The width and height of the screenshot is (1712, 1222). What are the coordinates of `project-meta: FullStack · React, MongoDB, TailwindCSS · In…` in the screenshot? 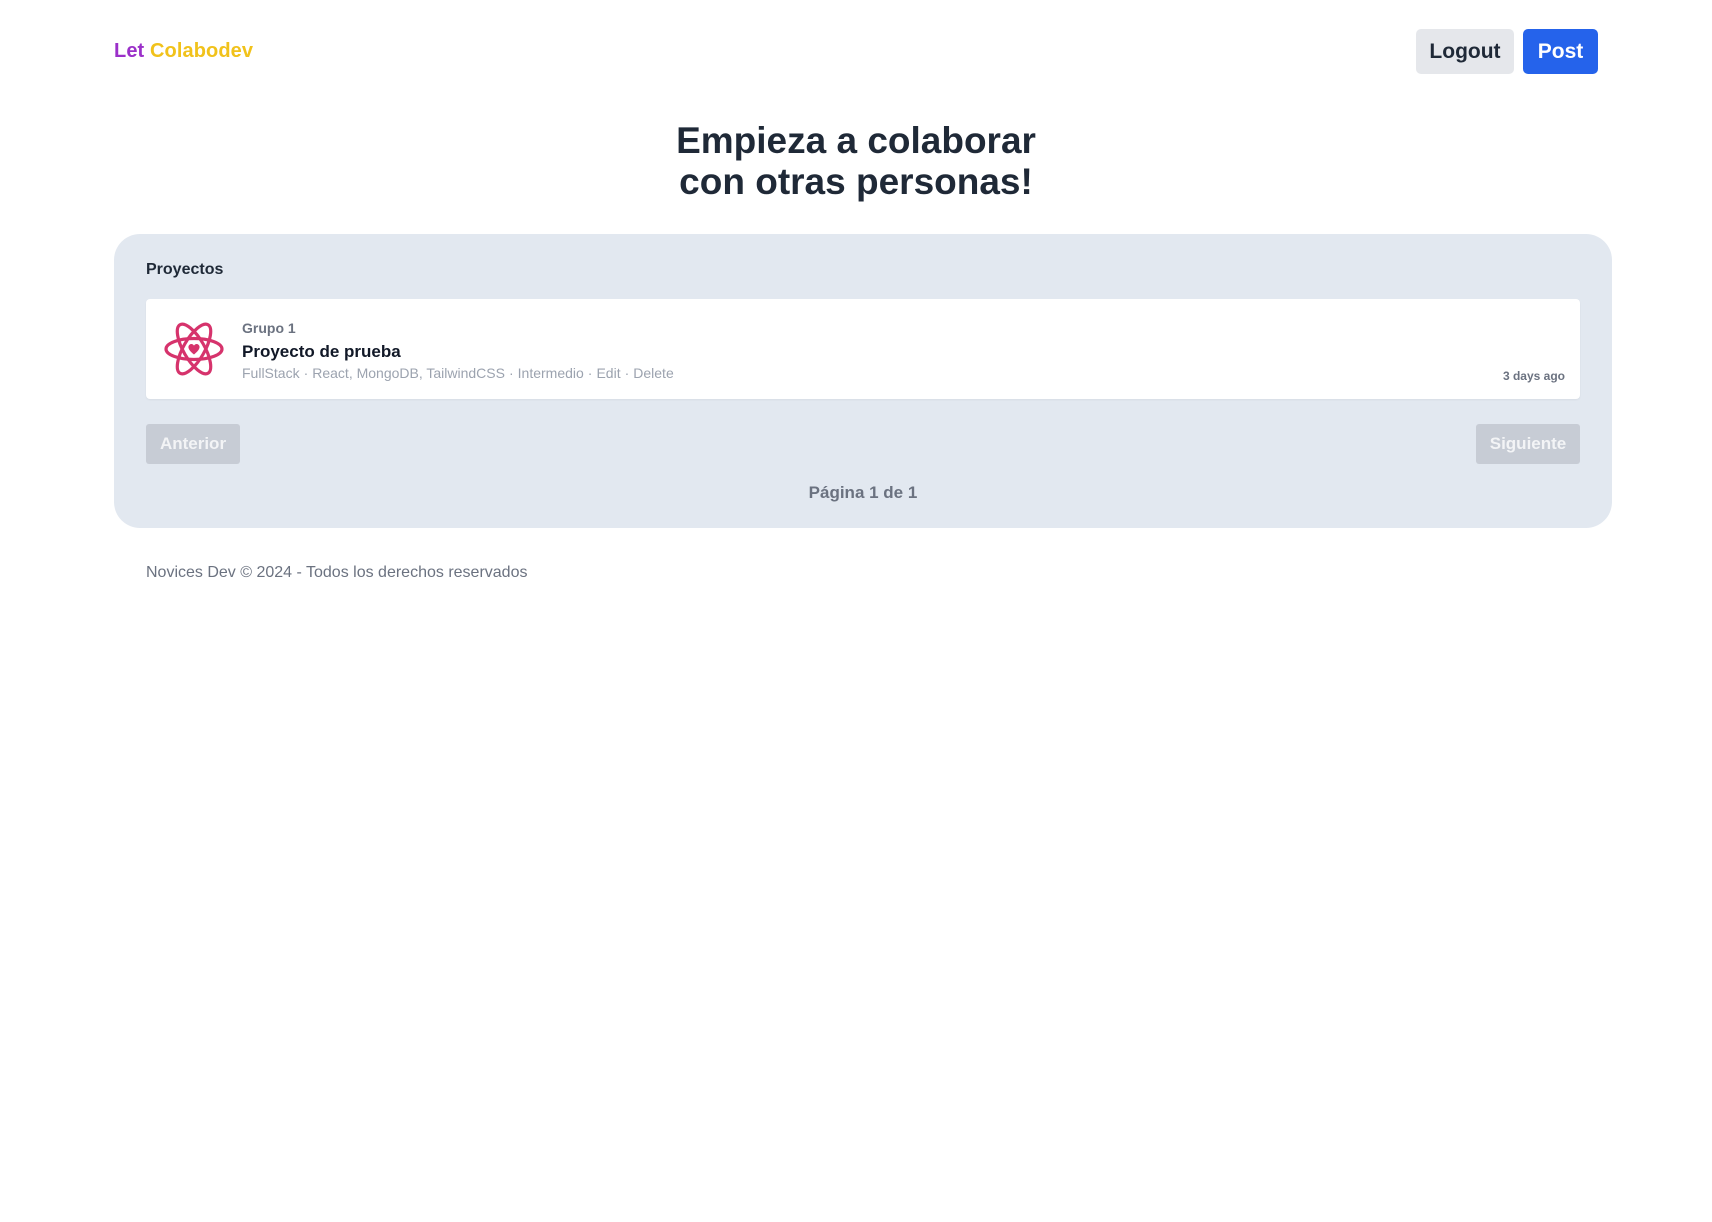 It's located at (458, 373).